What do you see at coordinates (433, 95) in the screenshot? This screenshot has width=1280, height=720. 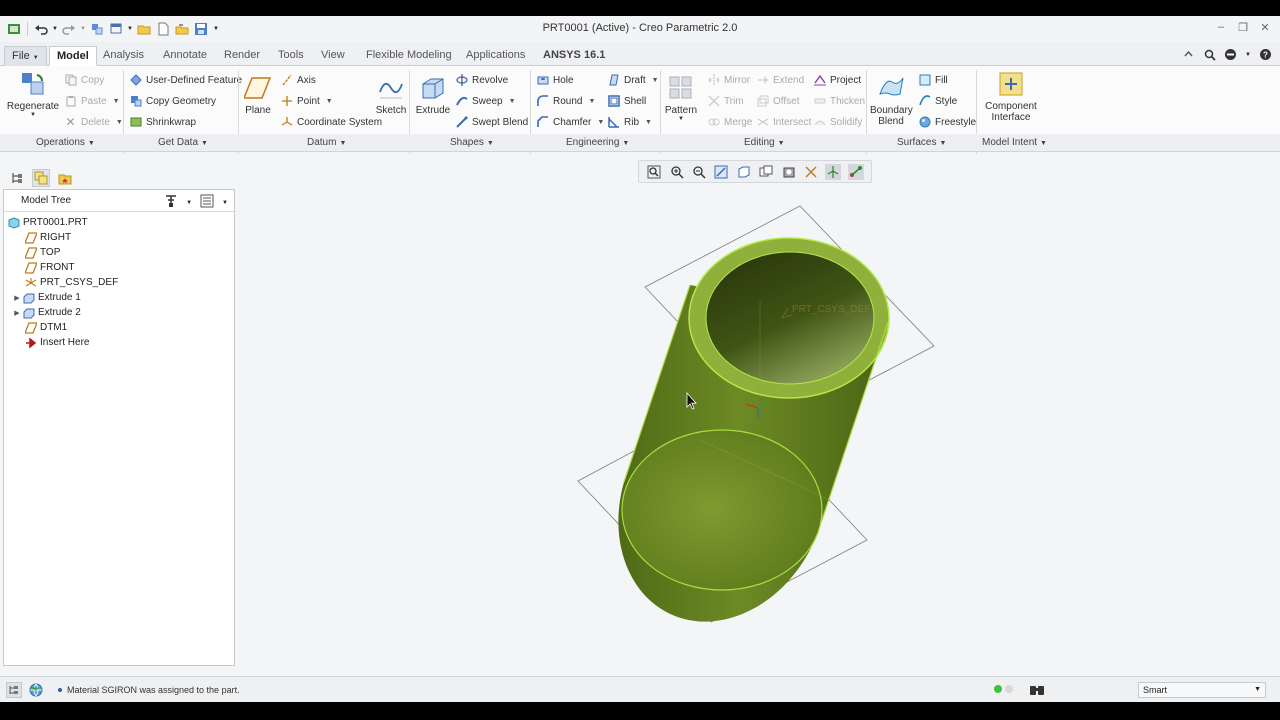 I see `extrude-button: Extrude` at bounding box center [433, 95].